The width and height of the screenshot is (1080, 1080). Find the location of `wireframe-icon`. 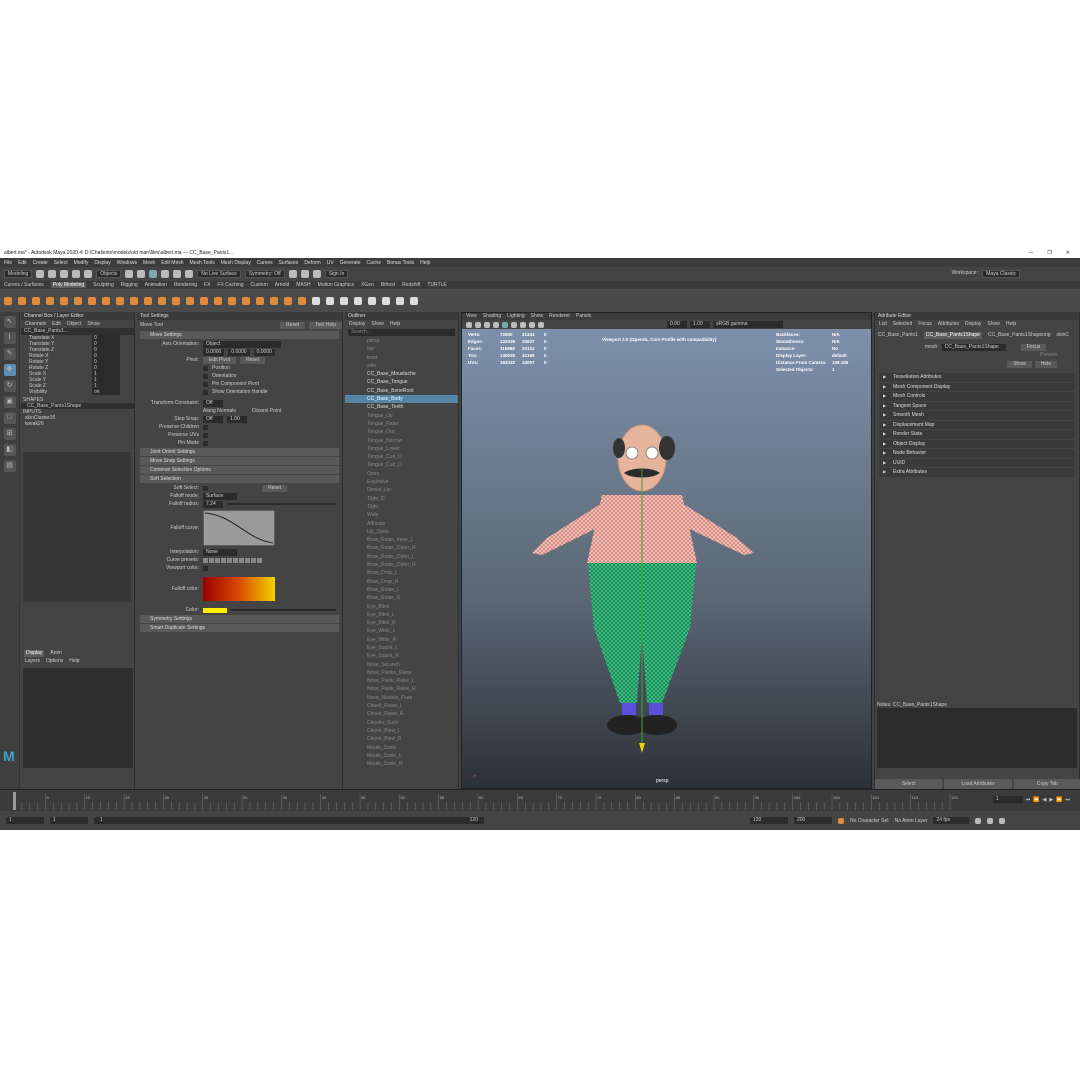

wireframe-icon is located at coordinates (487, 324).